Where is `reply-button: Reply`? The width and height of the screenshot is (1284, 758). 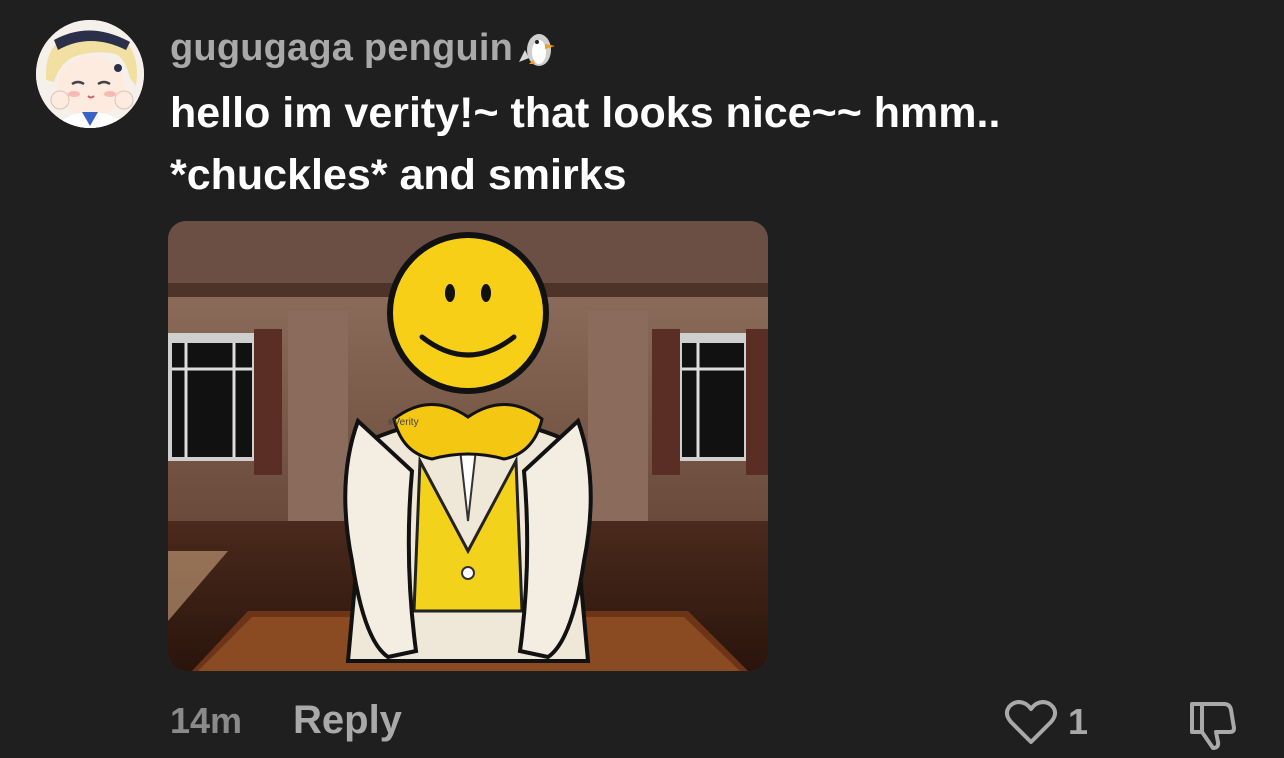
reply-button: Reply is located at coordinates (347, 720).